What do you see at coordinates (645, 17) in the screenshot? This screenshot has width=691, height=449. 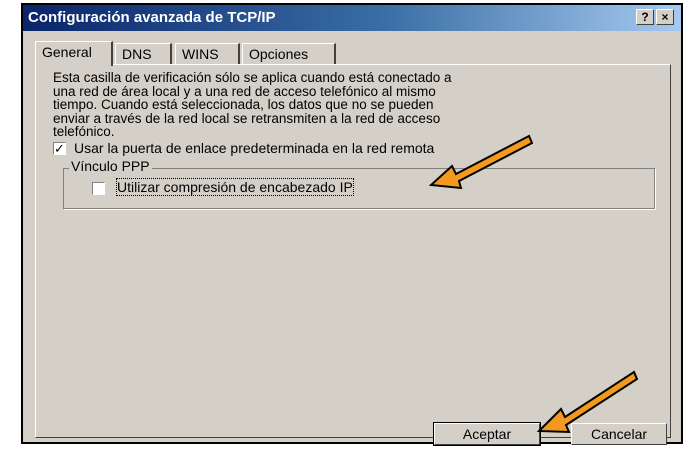 I see `help-button: ?` at bounding box center [645, 17].